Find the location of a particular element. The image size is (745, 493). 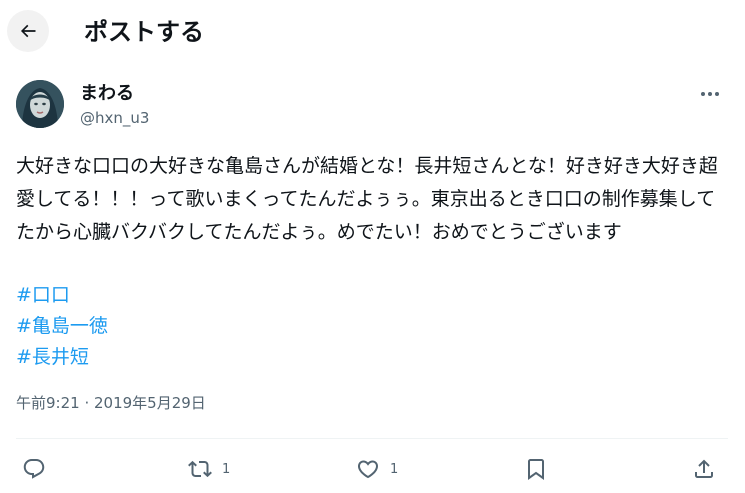

hashtag-link: #長井短 is located at coordinates (62, 357).